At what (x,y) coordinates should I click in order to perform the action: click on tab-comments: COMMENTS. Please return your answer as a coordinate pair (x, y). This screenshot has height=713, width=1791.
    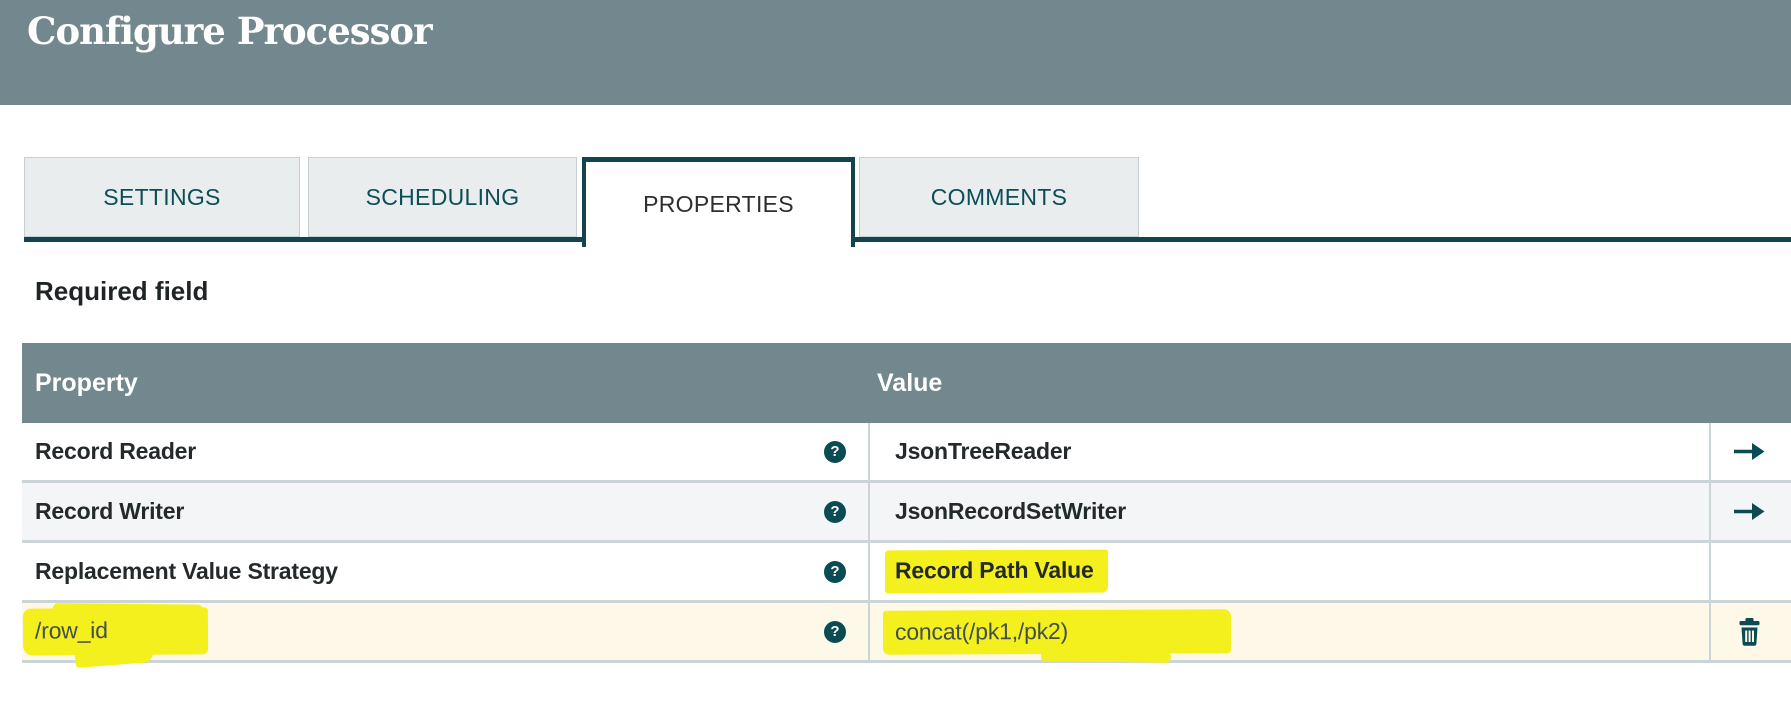
    Looking at the image, I should click on (999, 197).